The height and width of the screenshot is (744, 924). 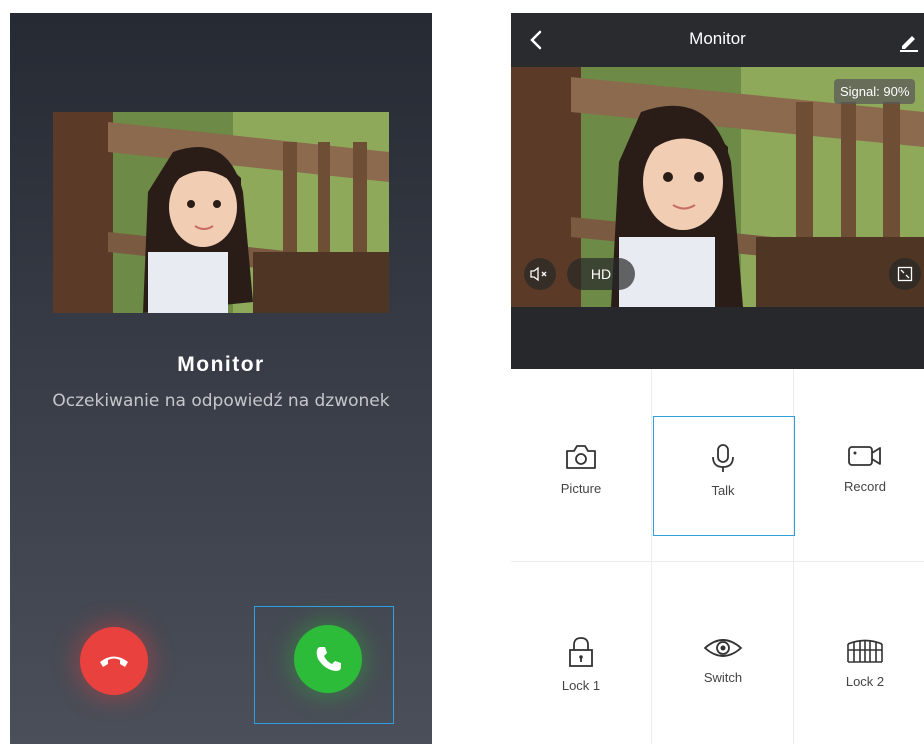 I want to click on speaker-muted-icon, so click(x=538, y=274).